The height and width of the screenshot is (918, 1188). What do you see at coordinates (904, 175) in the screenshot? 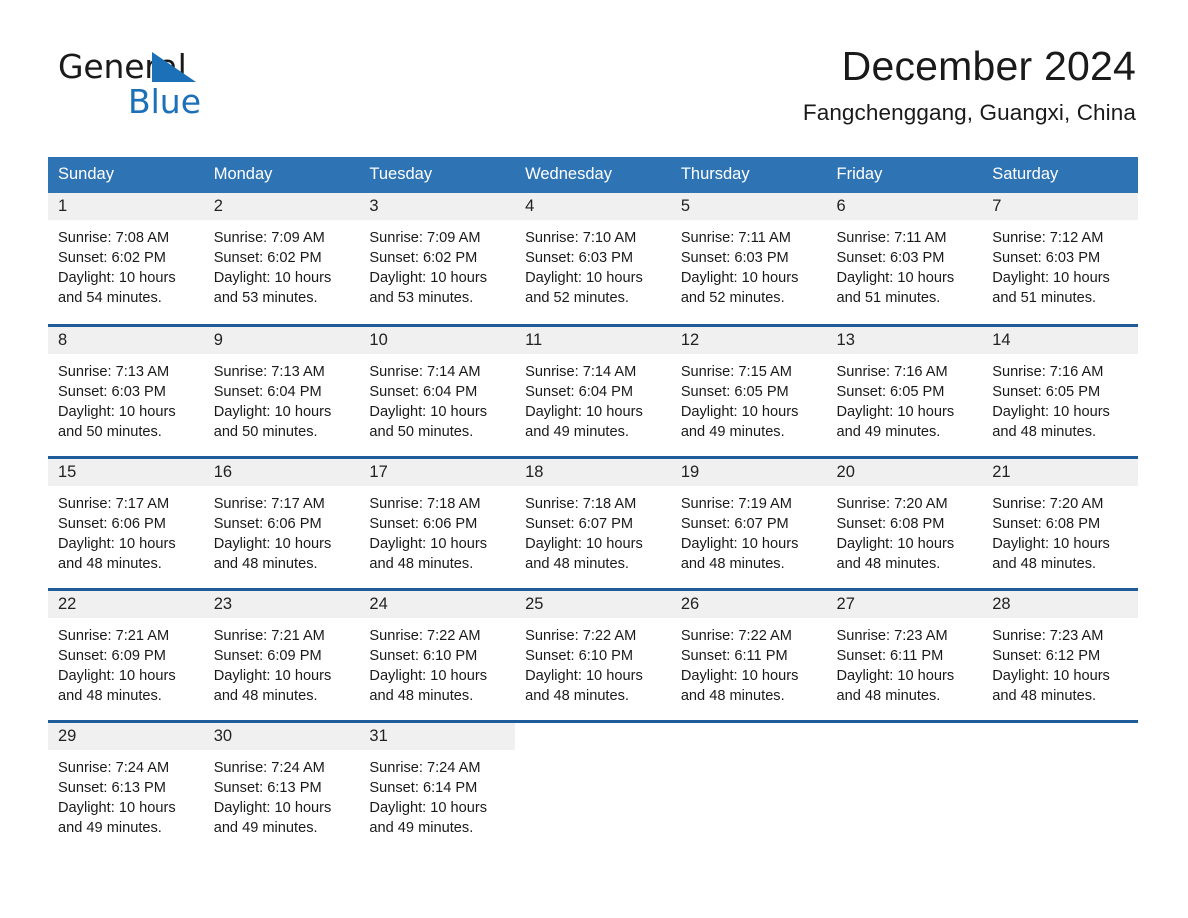
I see `weekday-header-friday: Friday` at bounding box center [904, 175].